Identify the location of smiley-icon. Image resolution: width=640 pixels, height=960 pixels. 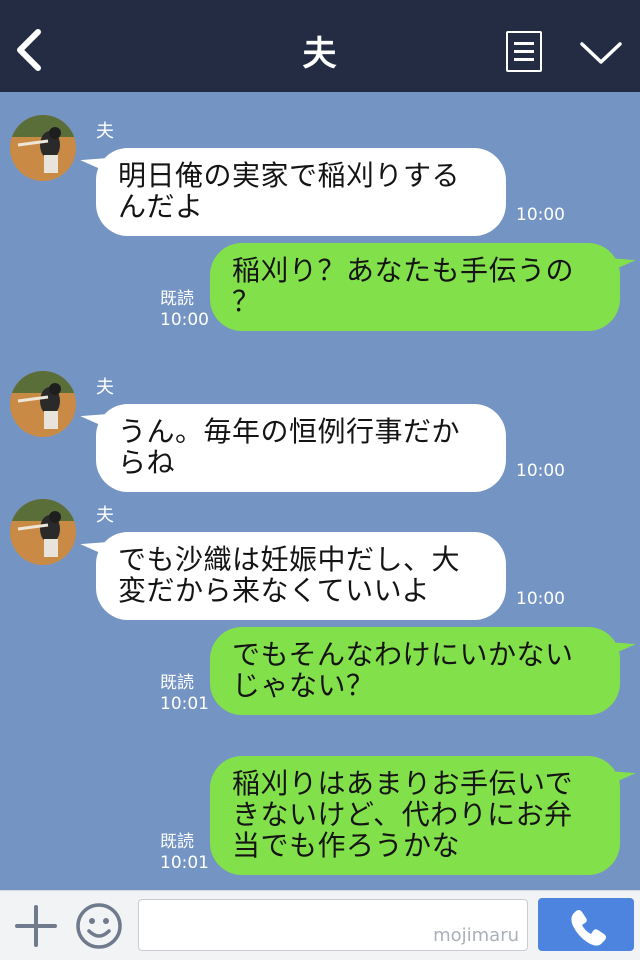
(99, 926).